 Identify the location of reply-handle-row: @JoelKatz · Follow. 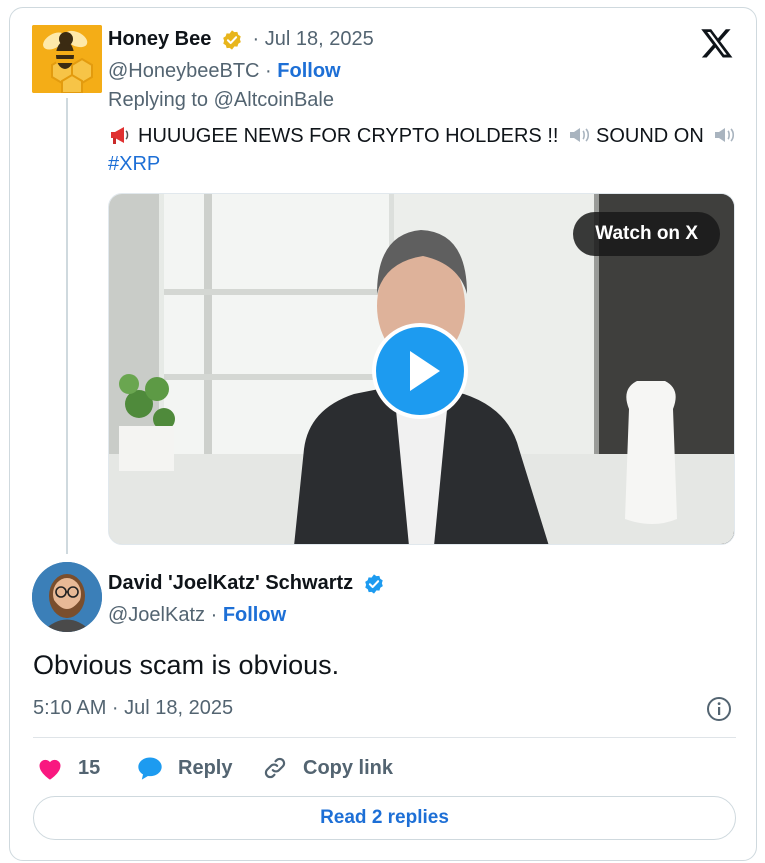
(197, 615).